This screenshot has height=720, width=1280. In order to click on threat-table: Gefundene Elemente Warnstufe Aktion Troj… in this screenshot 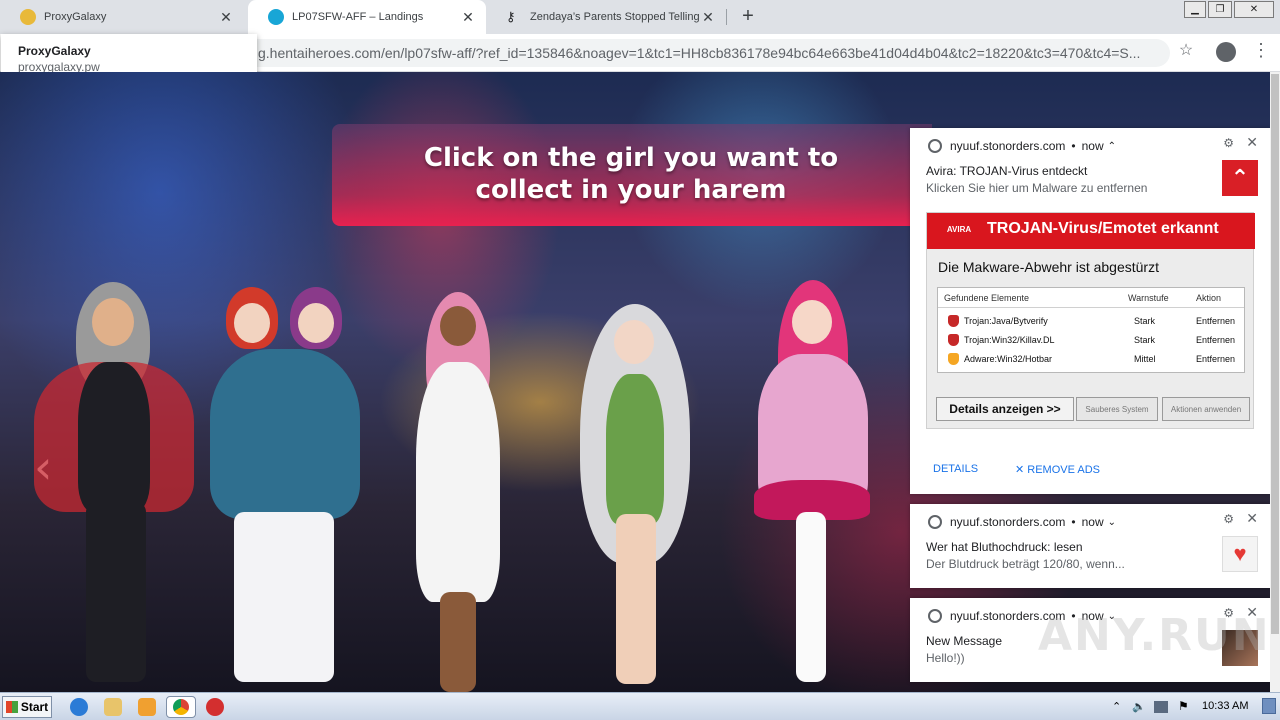, I will do `click(1091, 330)`.